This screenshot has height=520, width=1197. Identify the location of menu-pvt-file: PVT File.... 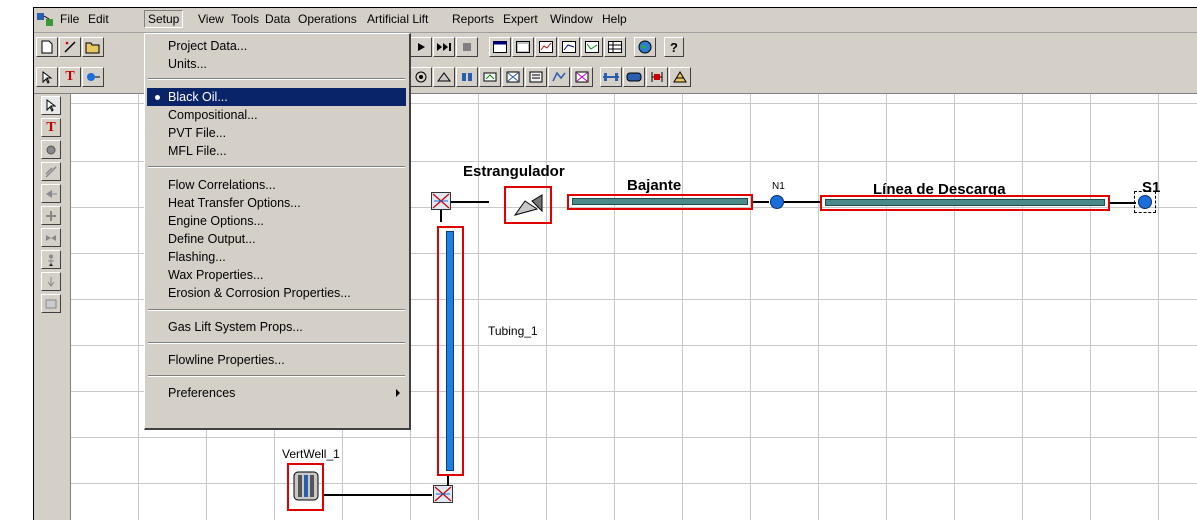
(276, 133).